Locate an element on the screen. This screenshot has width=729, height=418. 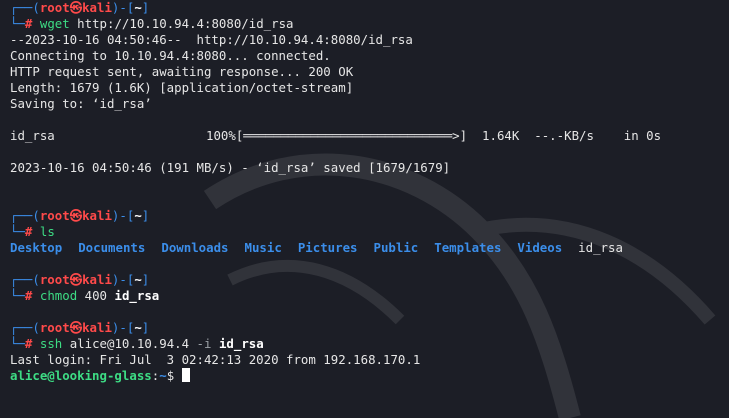
command-line: └─# ssh alice@10.10.94.4 -i id_rsa is located at coordinates (137, 343).